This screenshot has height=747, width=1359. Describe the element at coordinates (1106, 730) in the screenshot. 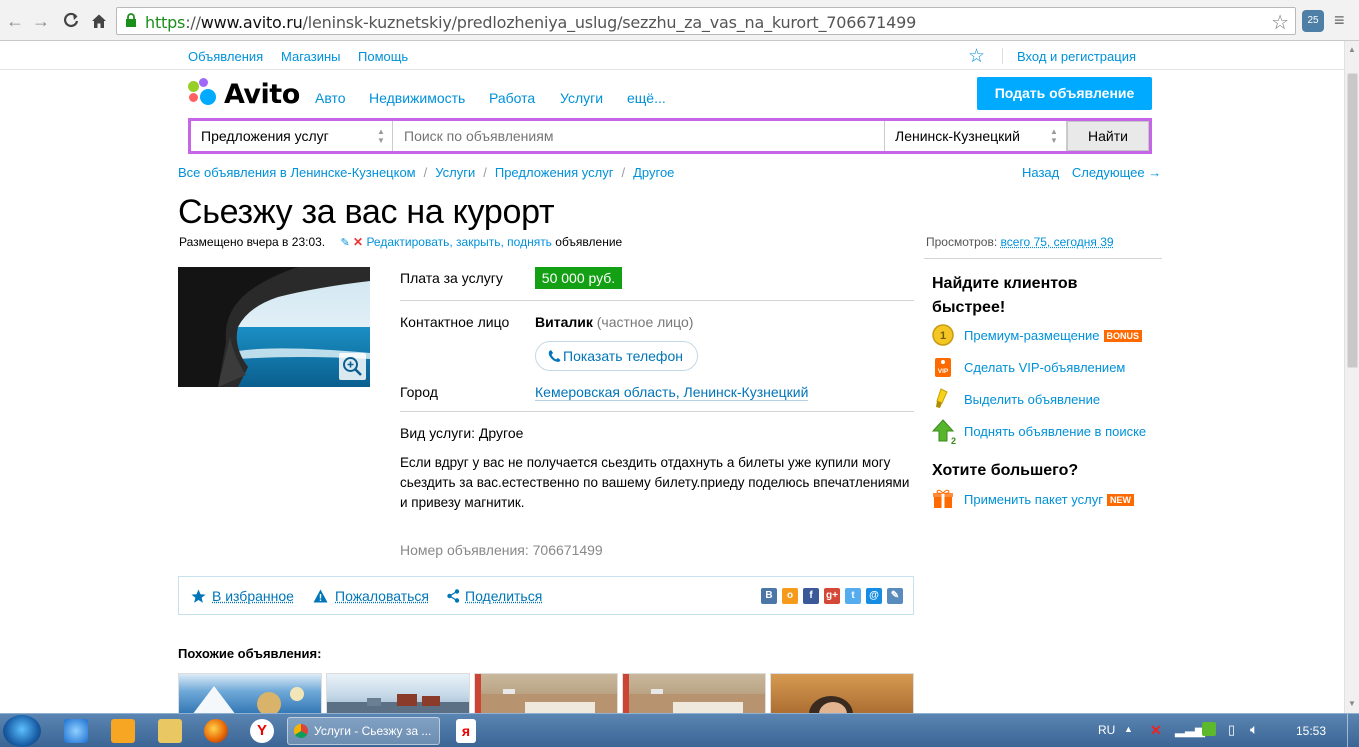

I see `language-indicator: RU` at that location.